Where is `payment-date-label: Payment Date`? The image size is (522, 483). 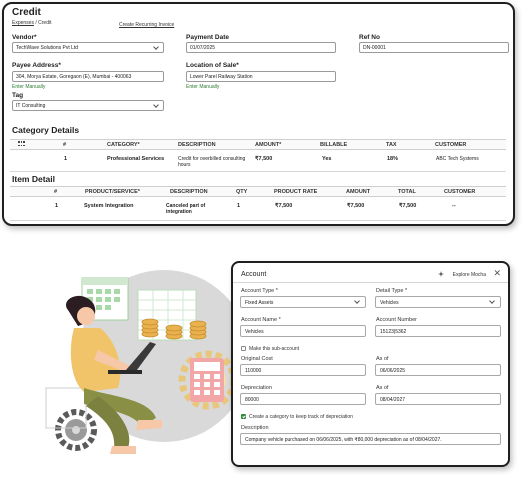
payment-date-label: Payment Date is located at coordinates (207, 37).